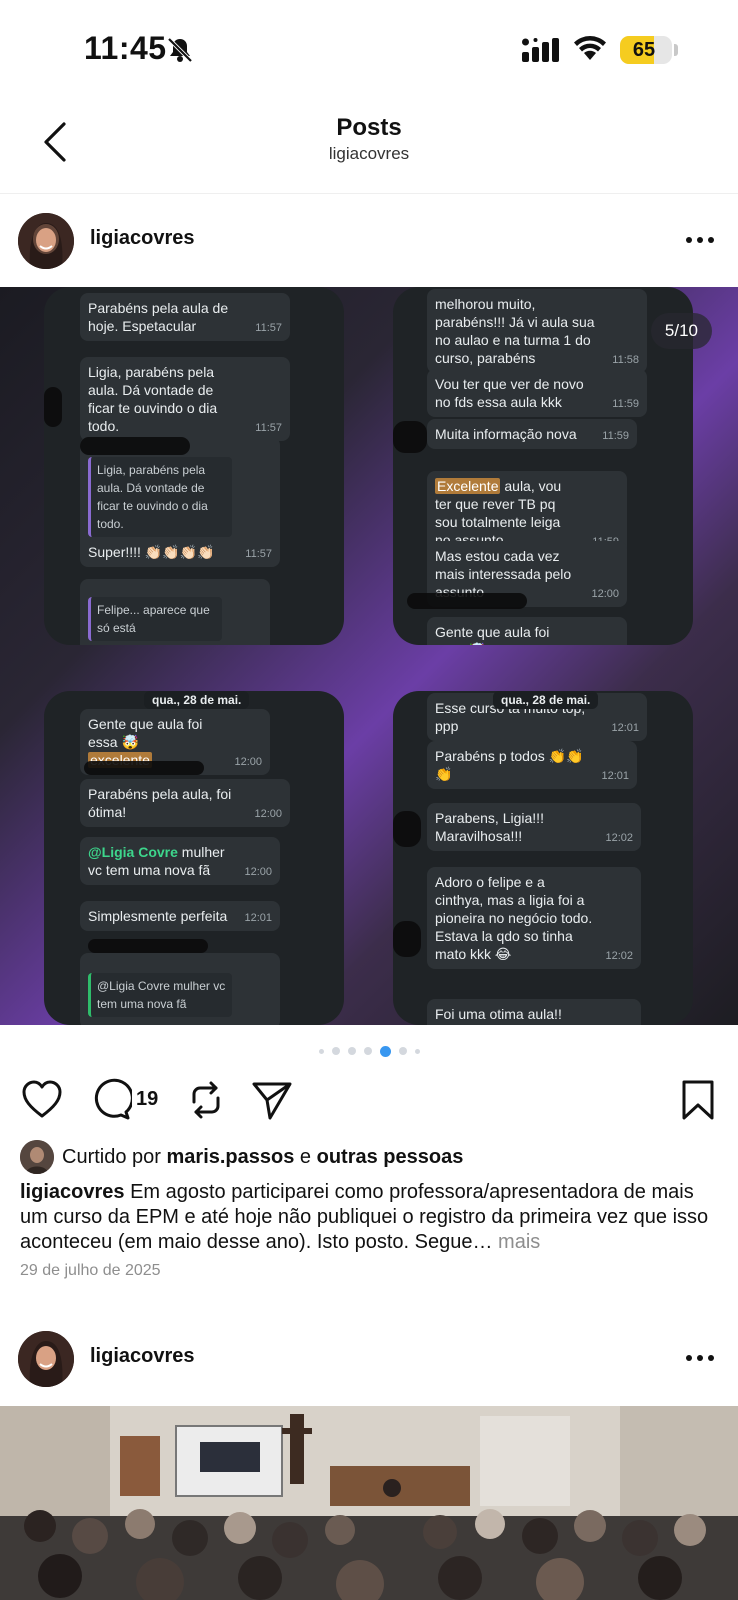 This screenshot has height=1600, width=738. What do you see at coordinates (155, 619) in the screenshot?
I see `quoted-message: Felipe... aparece que só está` at bounding box center [155, 619].